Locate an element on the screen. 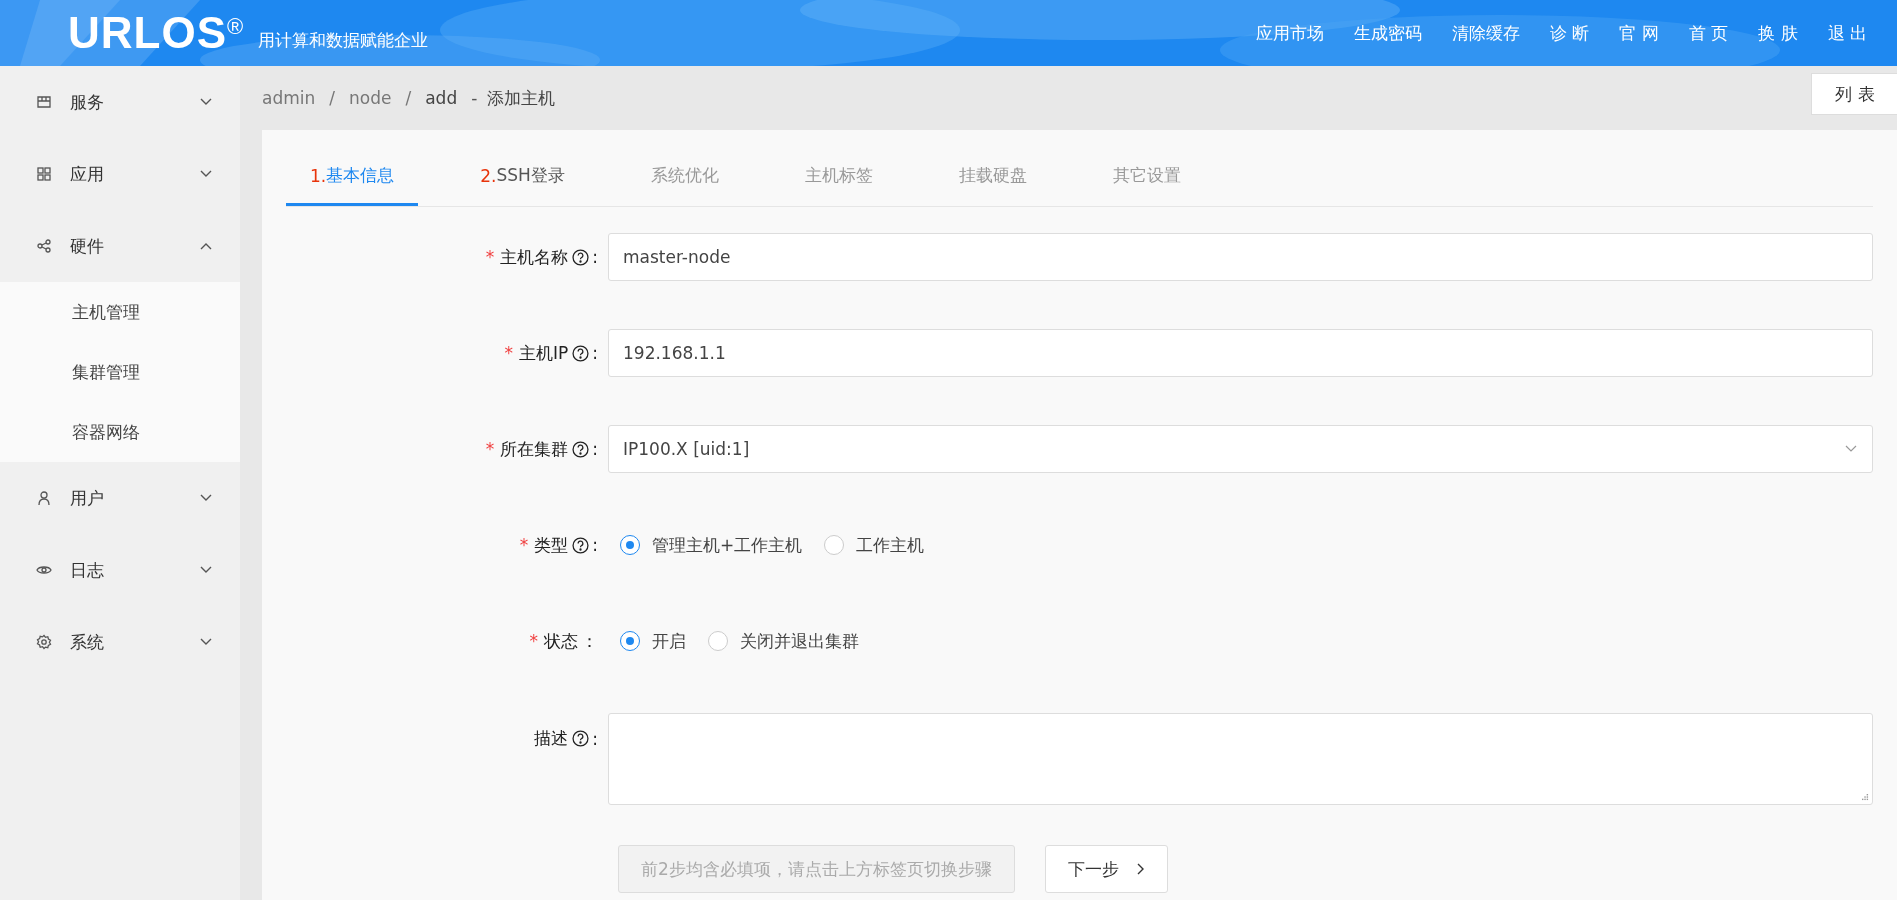  radio-option: 开启 is located at coordinates (653, 641).